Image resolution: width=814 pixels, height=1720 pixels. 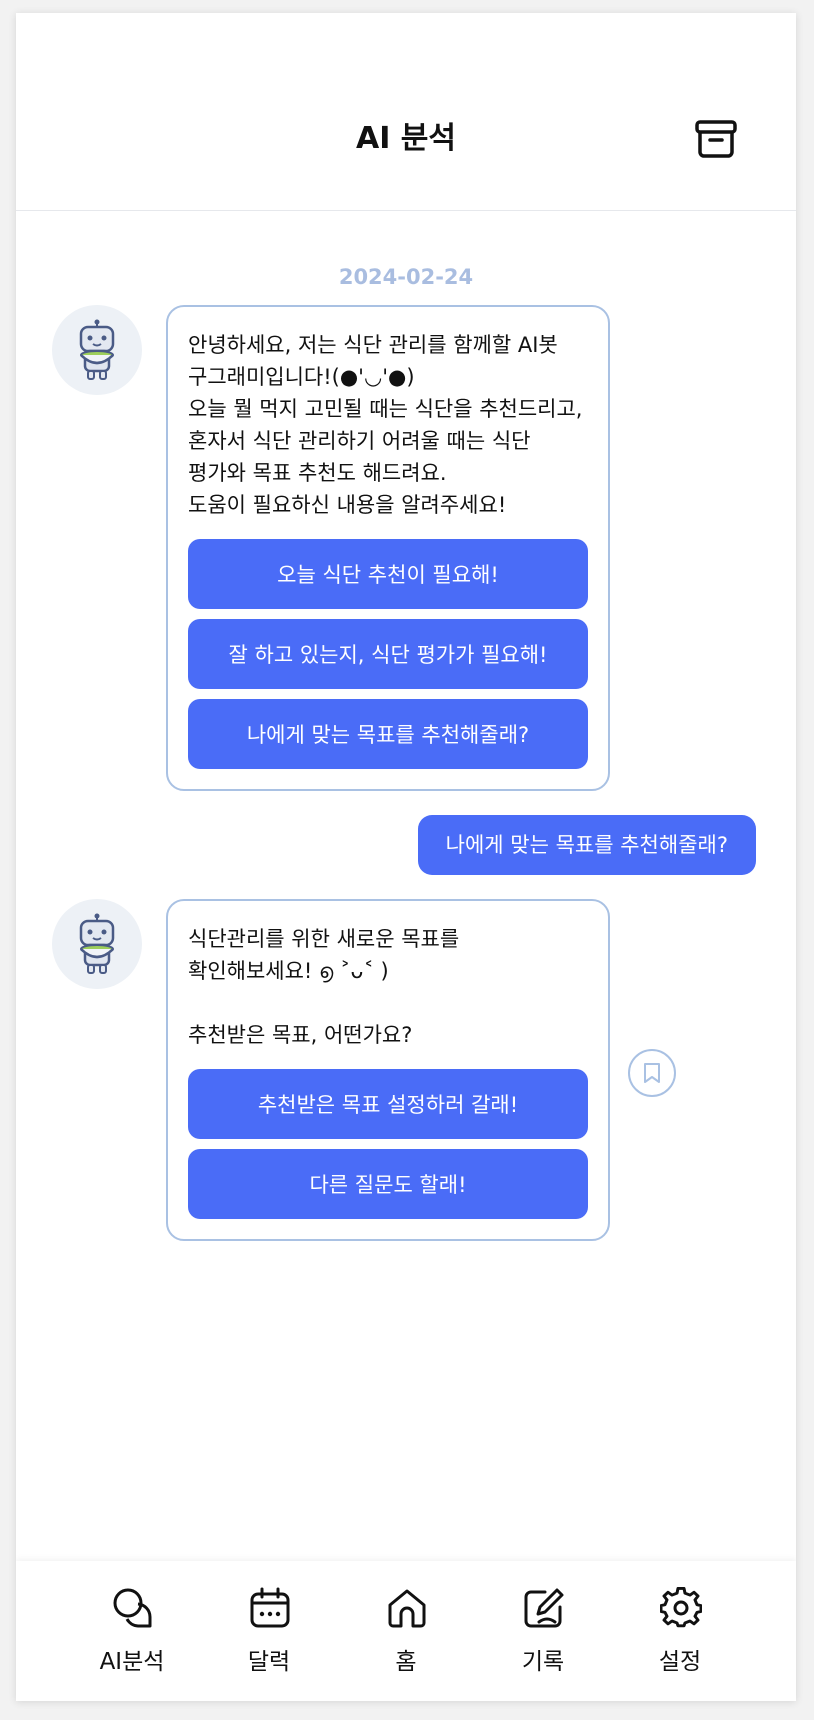 I want to click on tab-settings: 설정, so click(x=680, y=1631).